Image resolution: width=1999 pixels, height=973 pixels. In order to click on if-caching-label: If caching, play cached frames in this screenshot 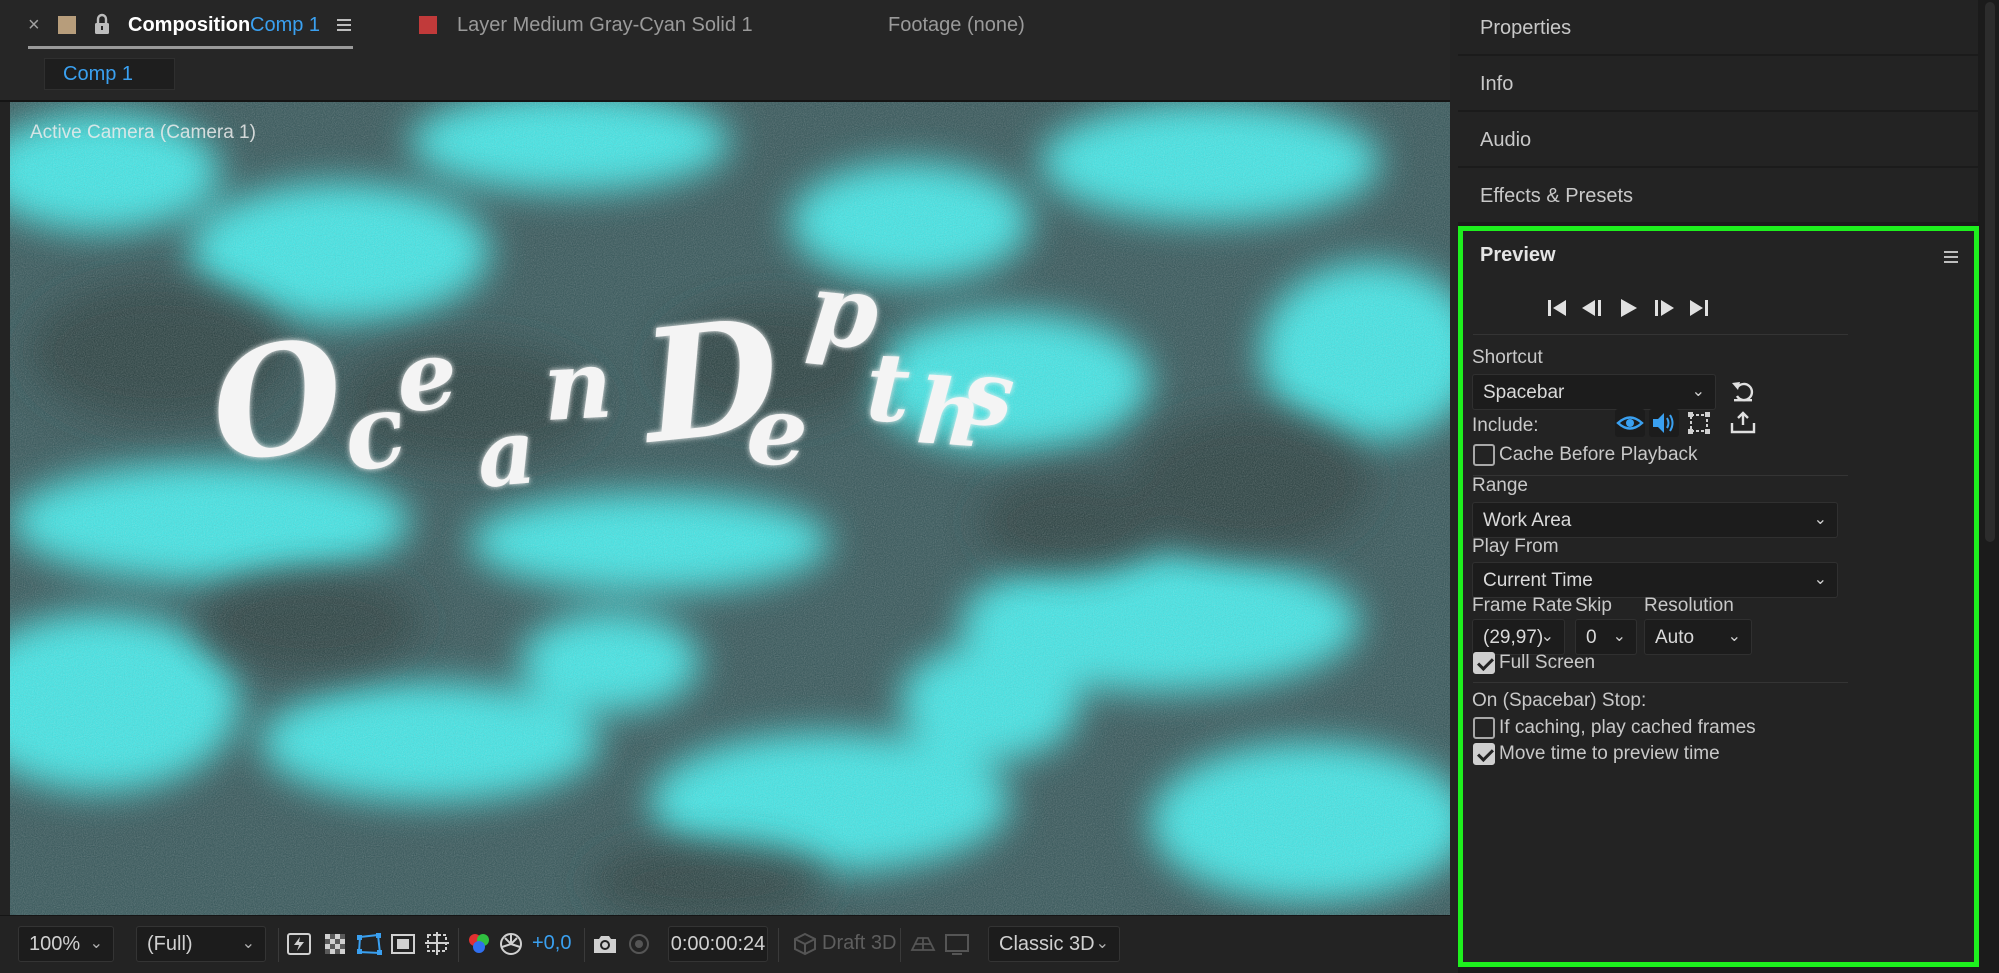, I will do `click(1627, 728)`.